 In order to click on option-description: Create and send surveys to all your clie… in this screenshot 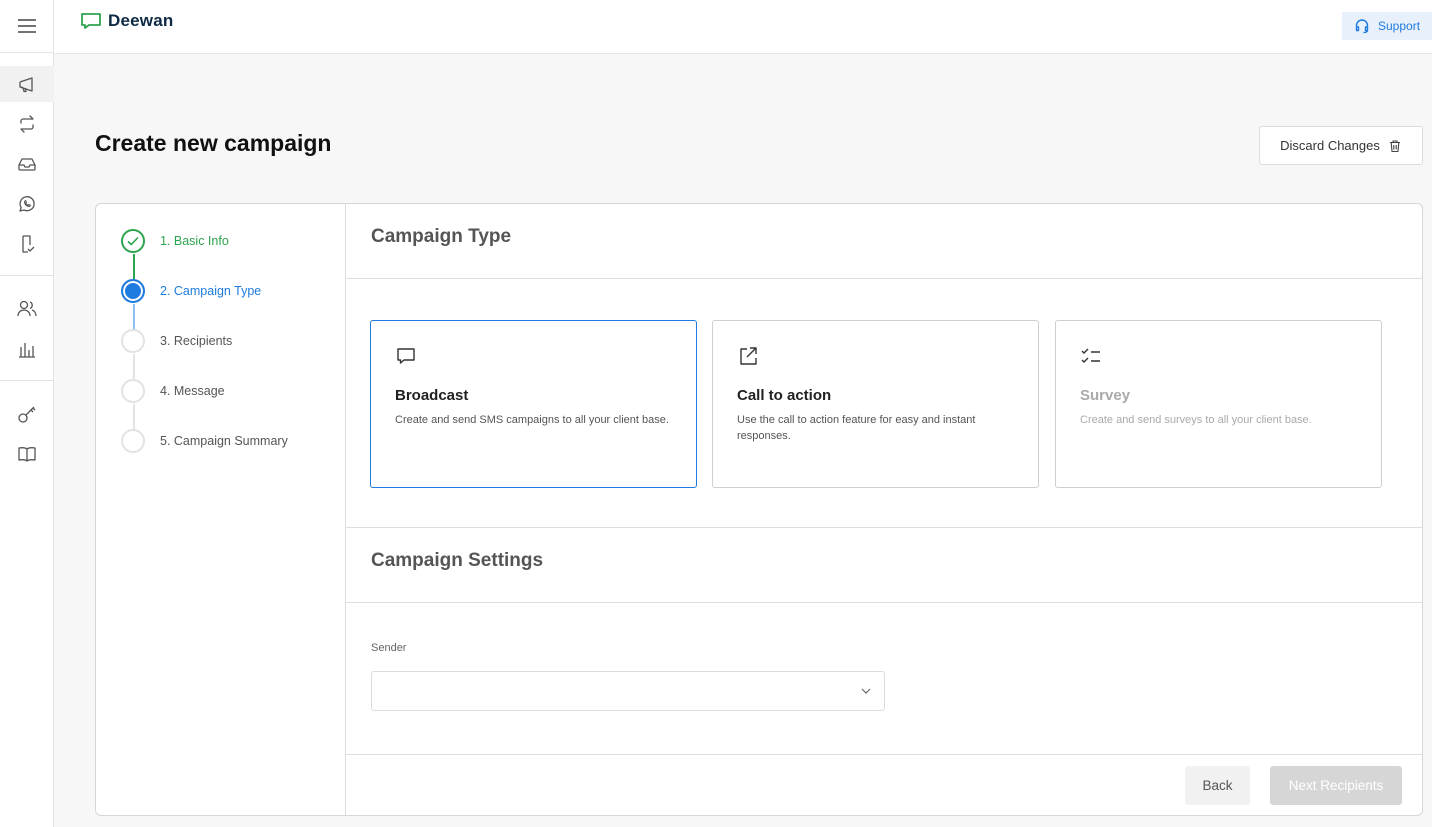, I will do `click(1196, 420)`.